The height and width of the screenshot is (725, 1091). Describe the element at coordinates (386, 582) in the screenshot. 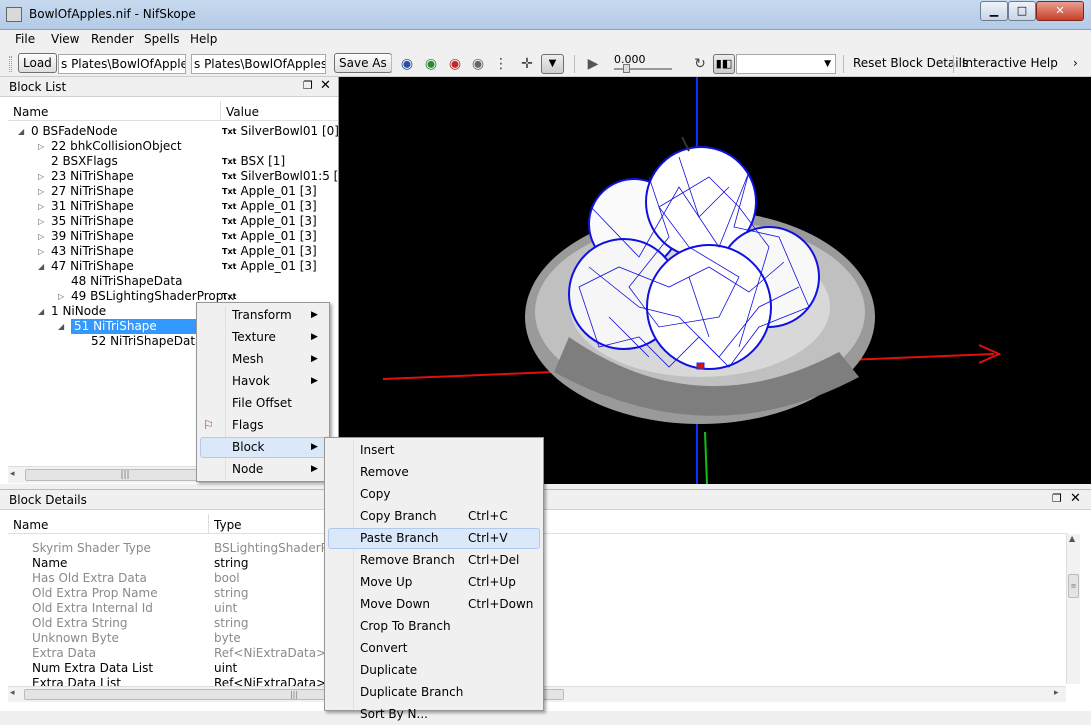

I see `block-menu-item: Move Up` at that location.